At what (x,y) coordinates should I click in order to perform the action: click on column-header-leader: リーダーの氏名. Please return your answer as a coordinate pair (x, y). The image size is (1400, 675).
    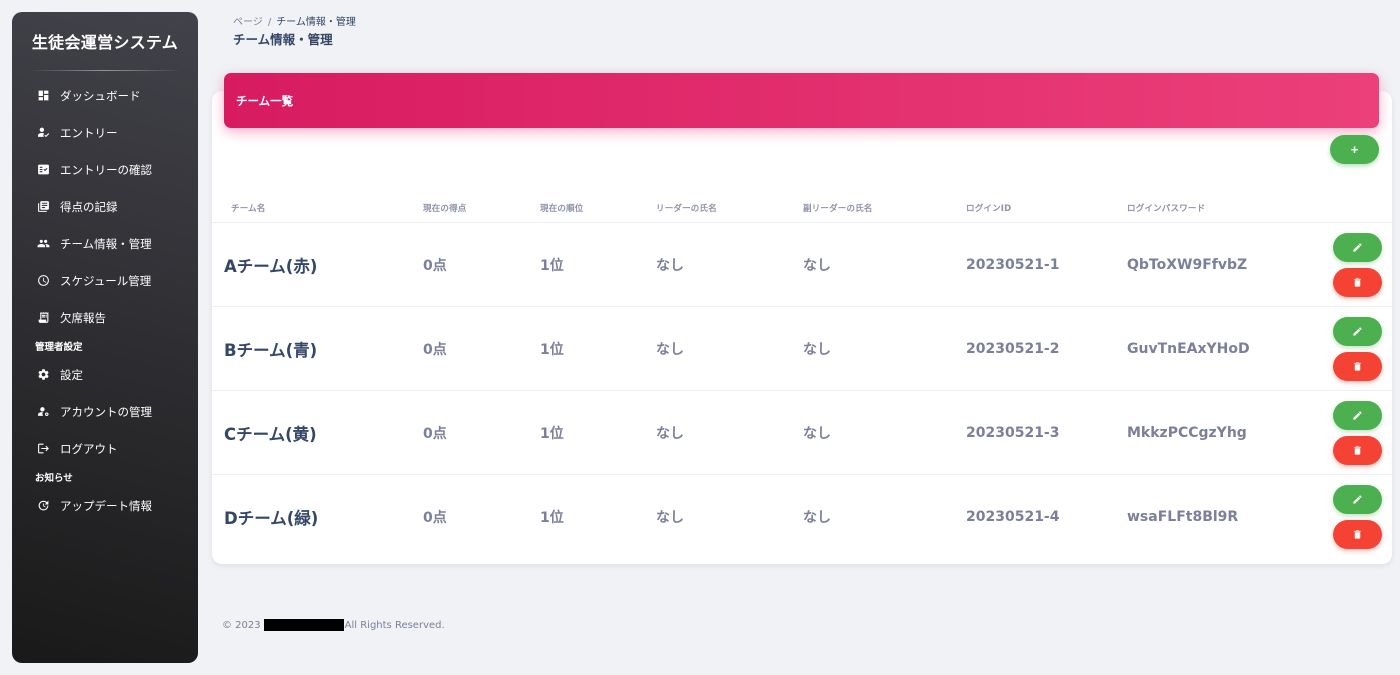
    Looking at the image, I should click on (686, 209).